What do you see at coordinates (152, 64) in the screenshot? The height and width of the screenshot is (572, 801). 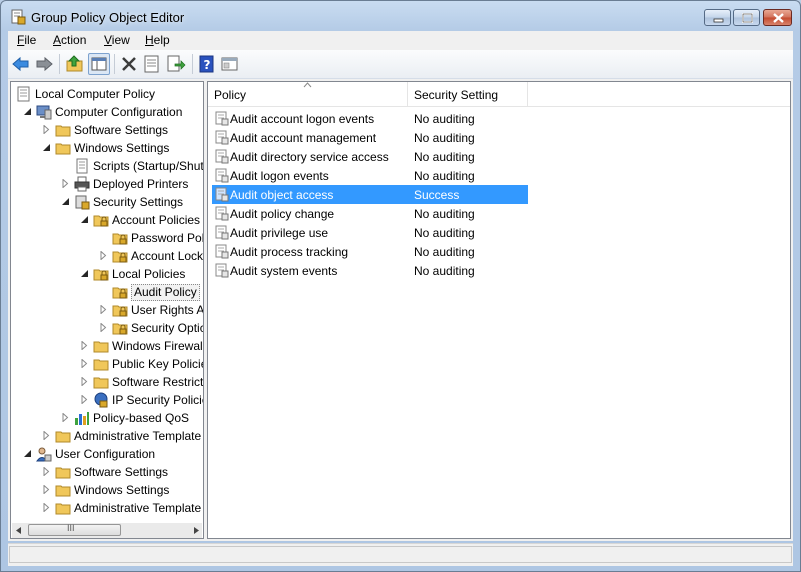 I see `properties-button` at bounding box center [152, 64].